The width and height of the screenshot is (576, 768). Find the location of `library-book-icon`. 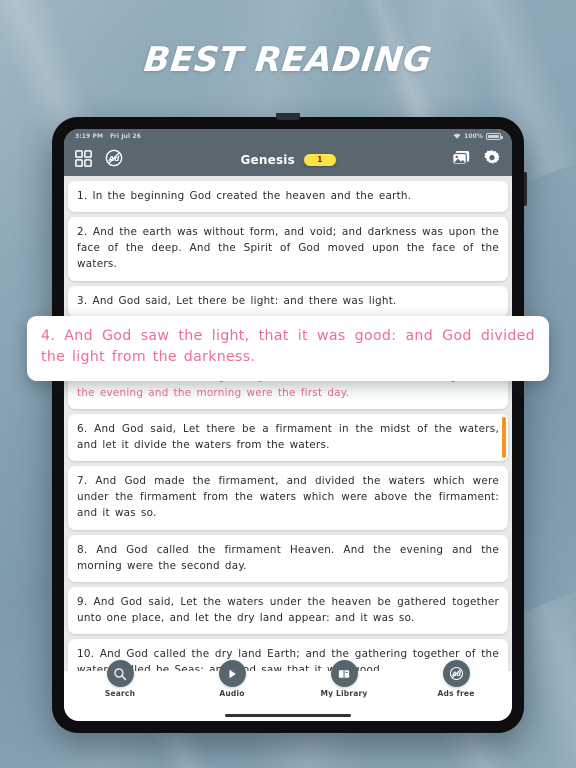

library-book-icon is located at coordinates (344, 673).